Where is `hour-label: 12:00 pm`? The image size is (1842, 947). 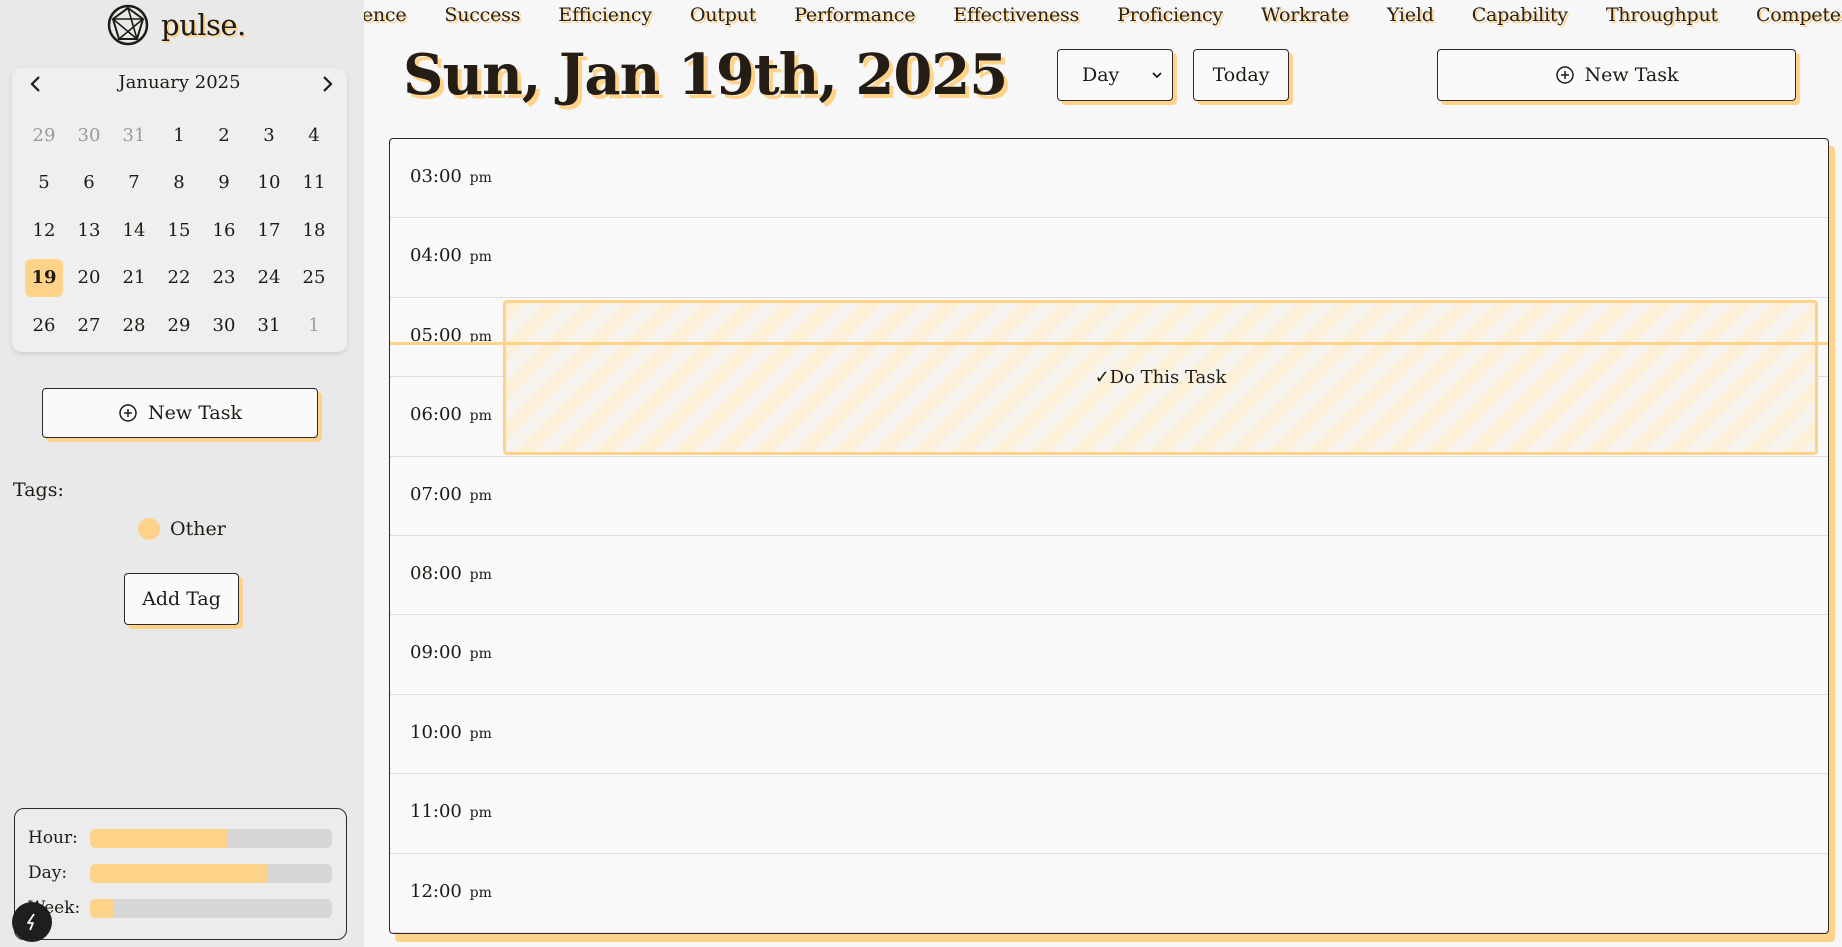
hour-label: 12:00 pm is located at coordinates (451, 891).